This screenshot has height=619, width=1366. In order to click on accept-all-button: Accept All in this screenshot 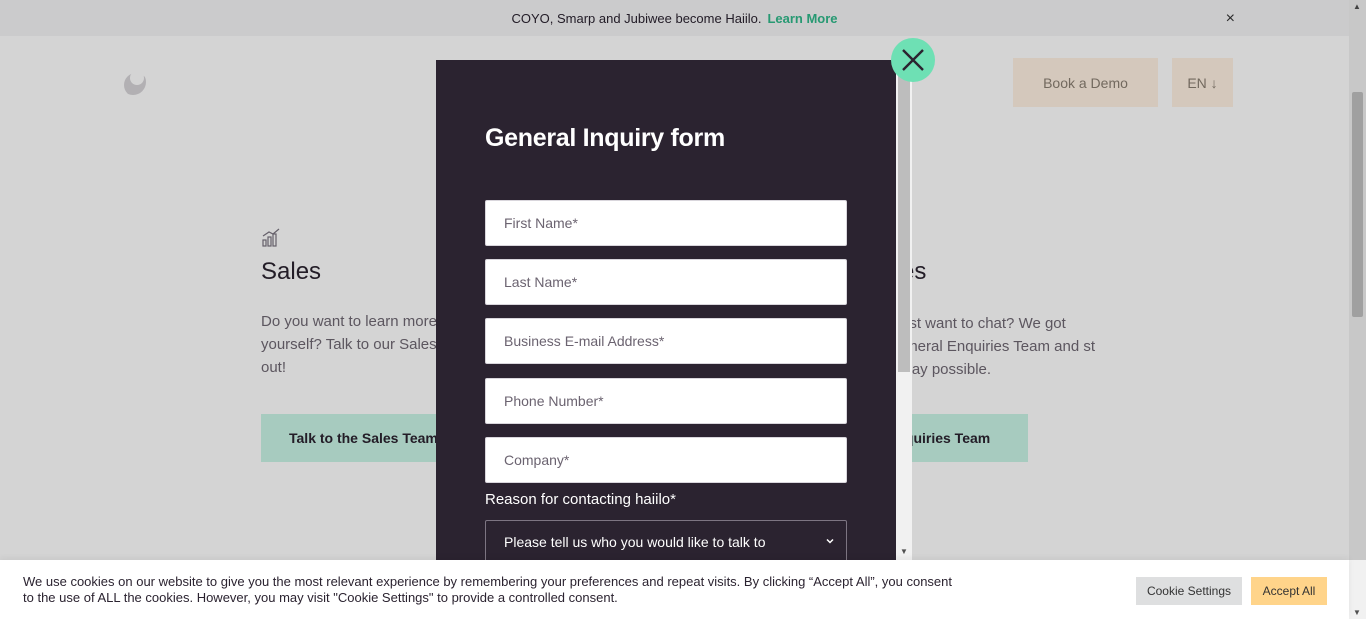, I will do `click(1289, 591)`.